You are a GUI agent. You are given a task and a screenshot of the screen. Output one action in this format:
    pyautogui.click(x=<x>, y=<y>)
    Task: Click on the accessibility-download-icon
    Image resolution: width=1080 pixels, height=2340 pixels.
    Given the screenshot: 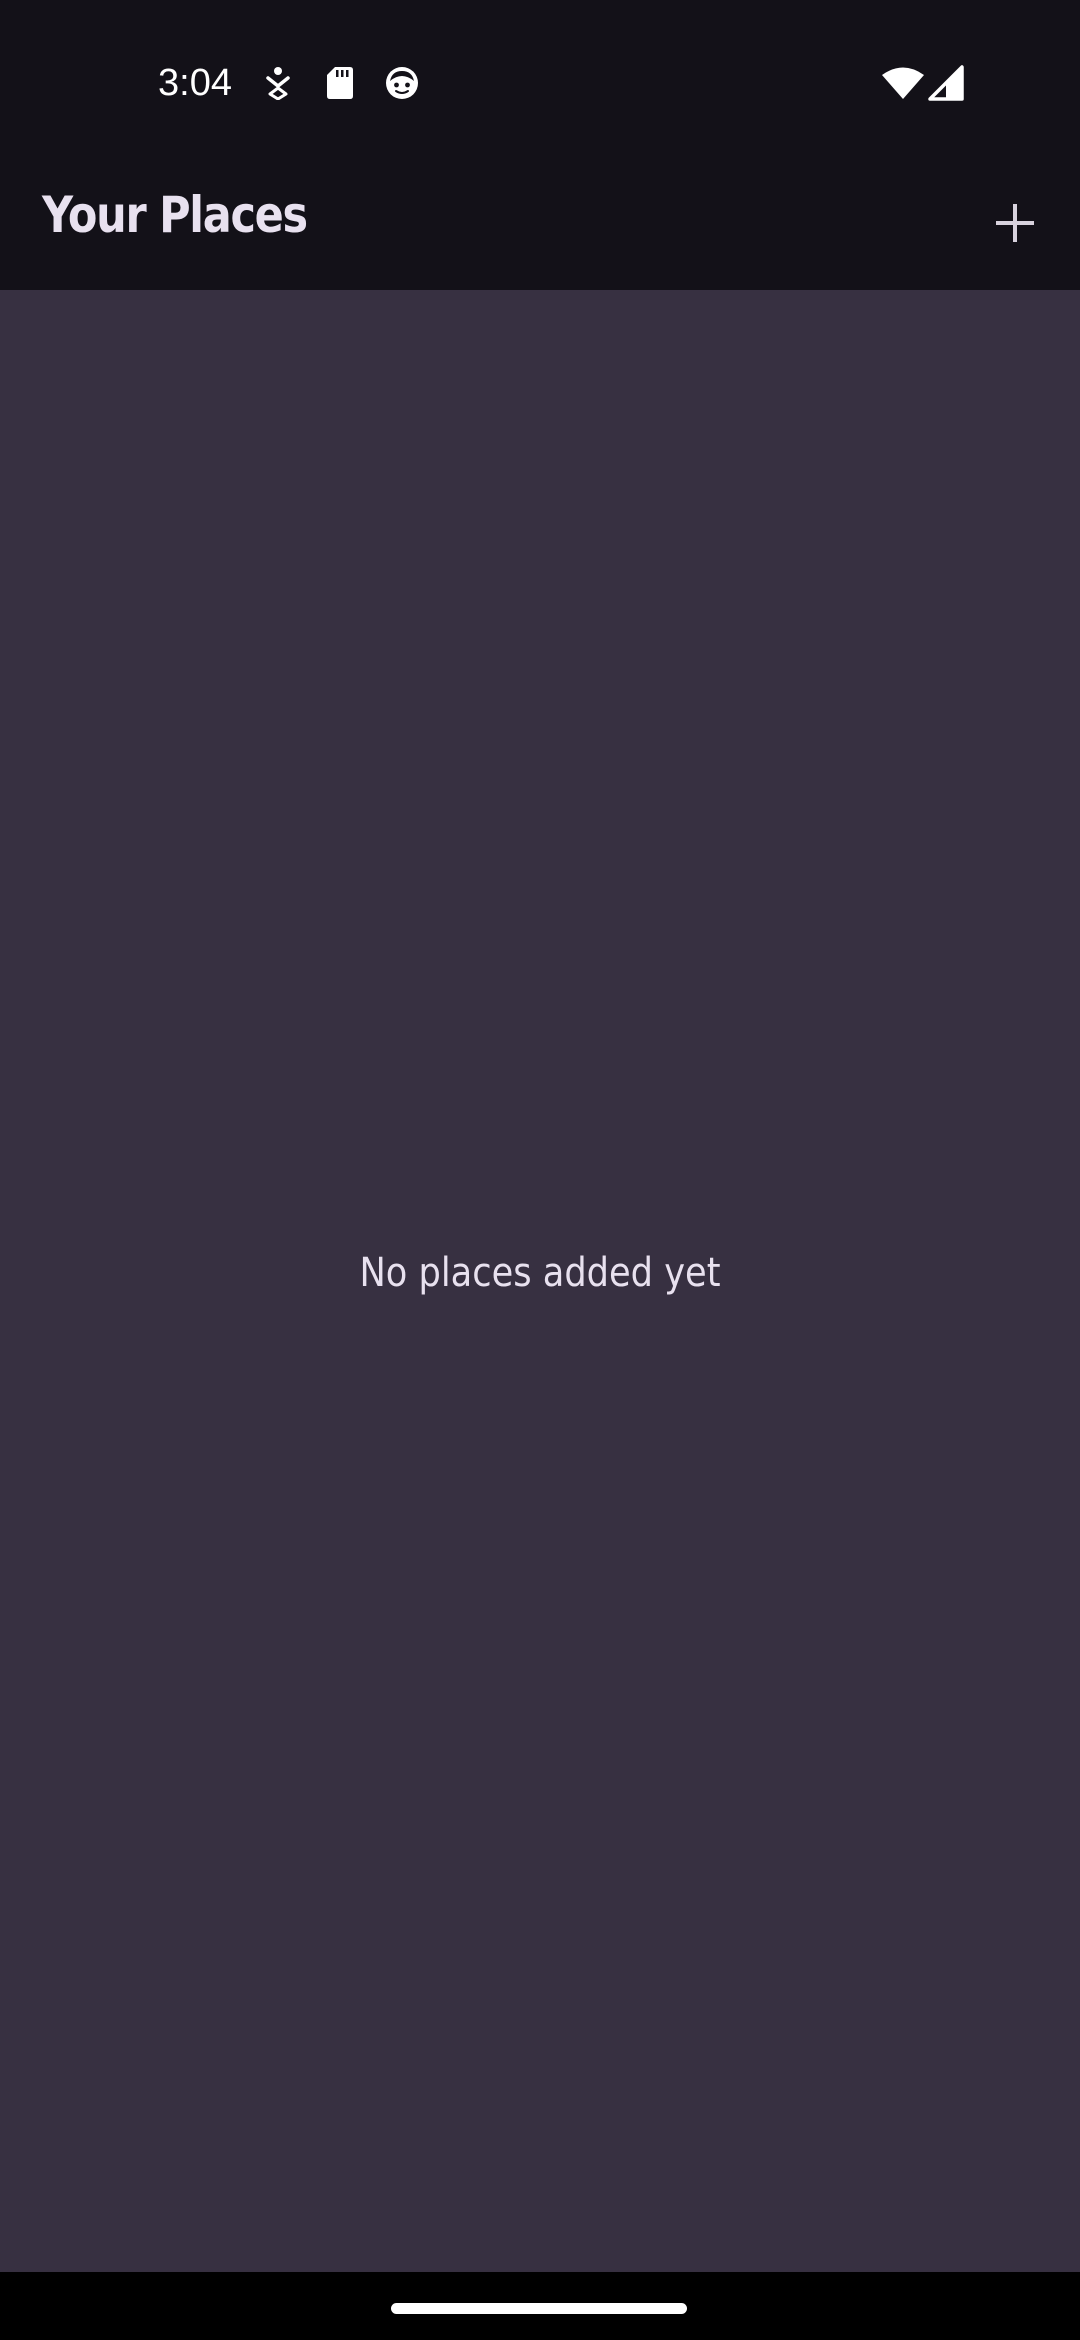 What is the action you would take?
    pyautogui.click(x=278, y=83)
    